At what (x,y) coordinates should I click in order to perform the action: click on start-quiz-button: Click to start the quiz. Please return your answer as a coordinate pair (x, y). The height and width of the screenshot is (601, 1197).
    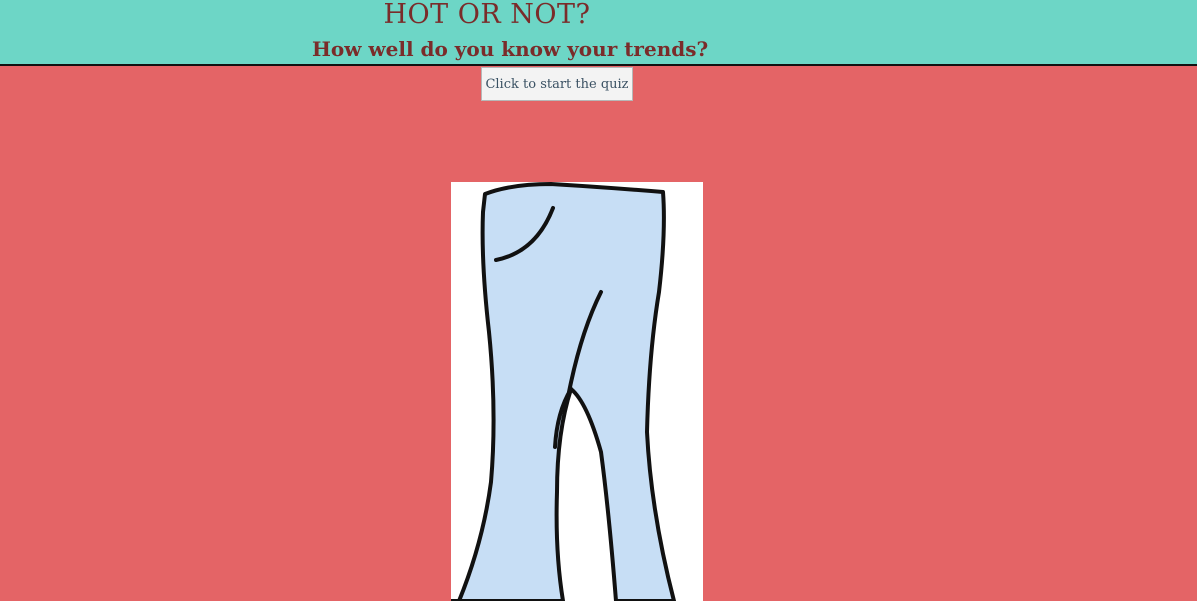
    Looking at the image, I should click on (557, 84).